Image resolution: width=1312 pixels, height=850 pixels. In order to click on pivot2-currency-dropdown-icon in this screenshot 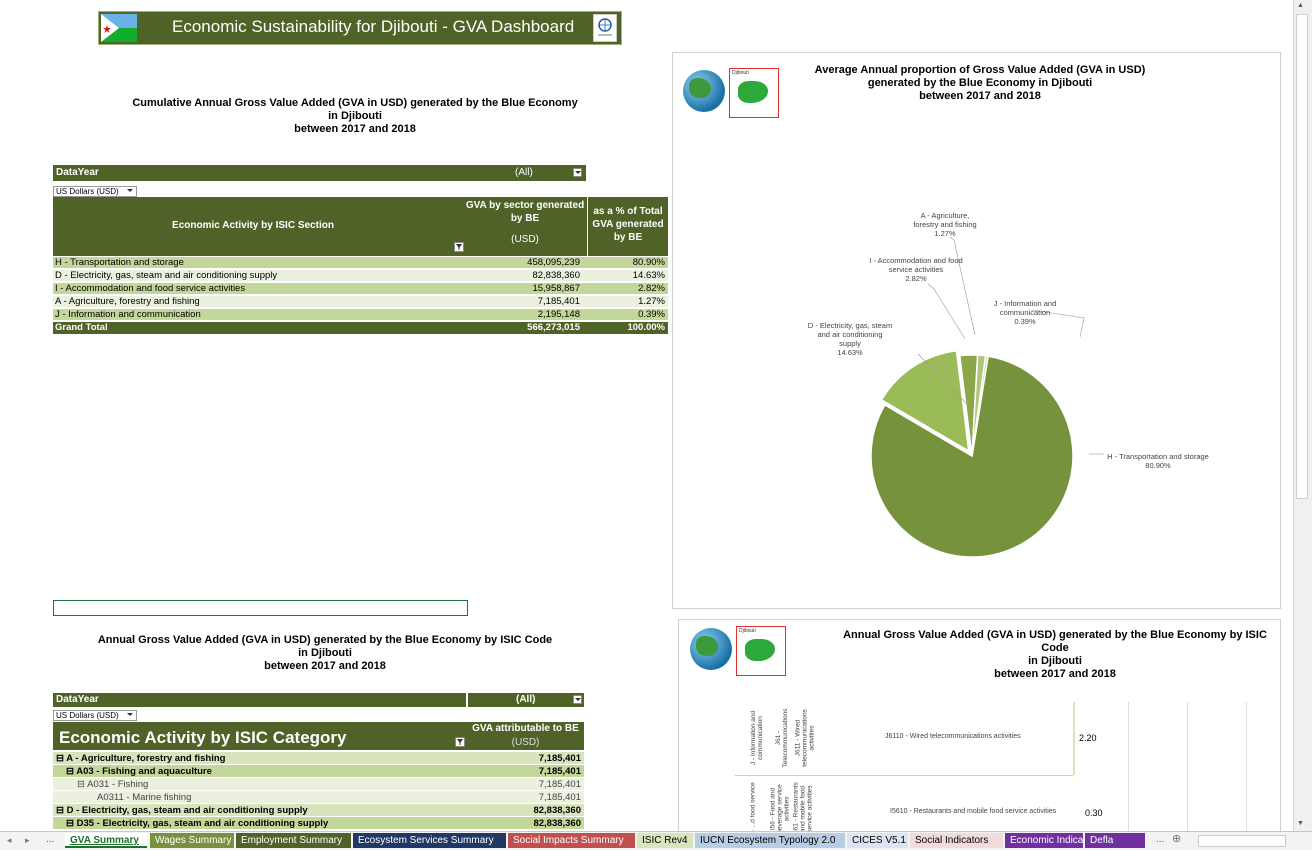, I will do `click(130, 715)`.